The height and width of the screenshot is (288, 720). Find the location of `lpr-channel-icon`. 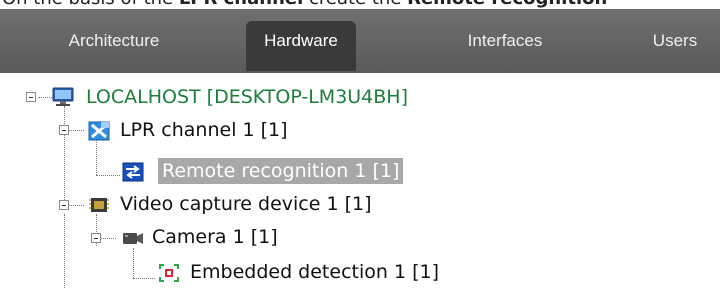

lpr-channel-icon is located at coordinates (99, 131).